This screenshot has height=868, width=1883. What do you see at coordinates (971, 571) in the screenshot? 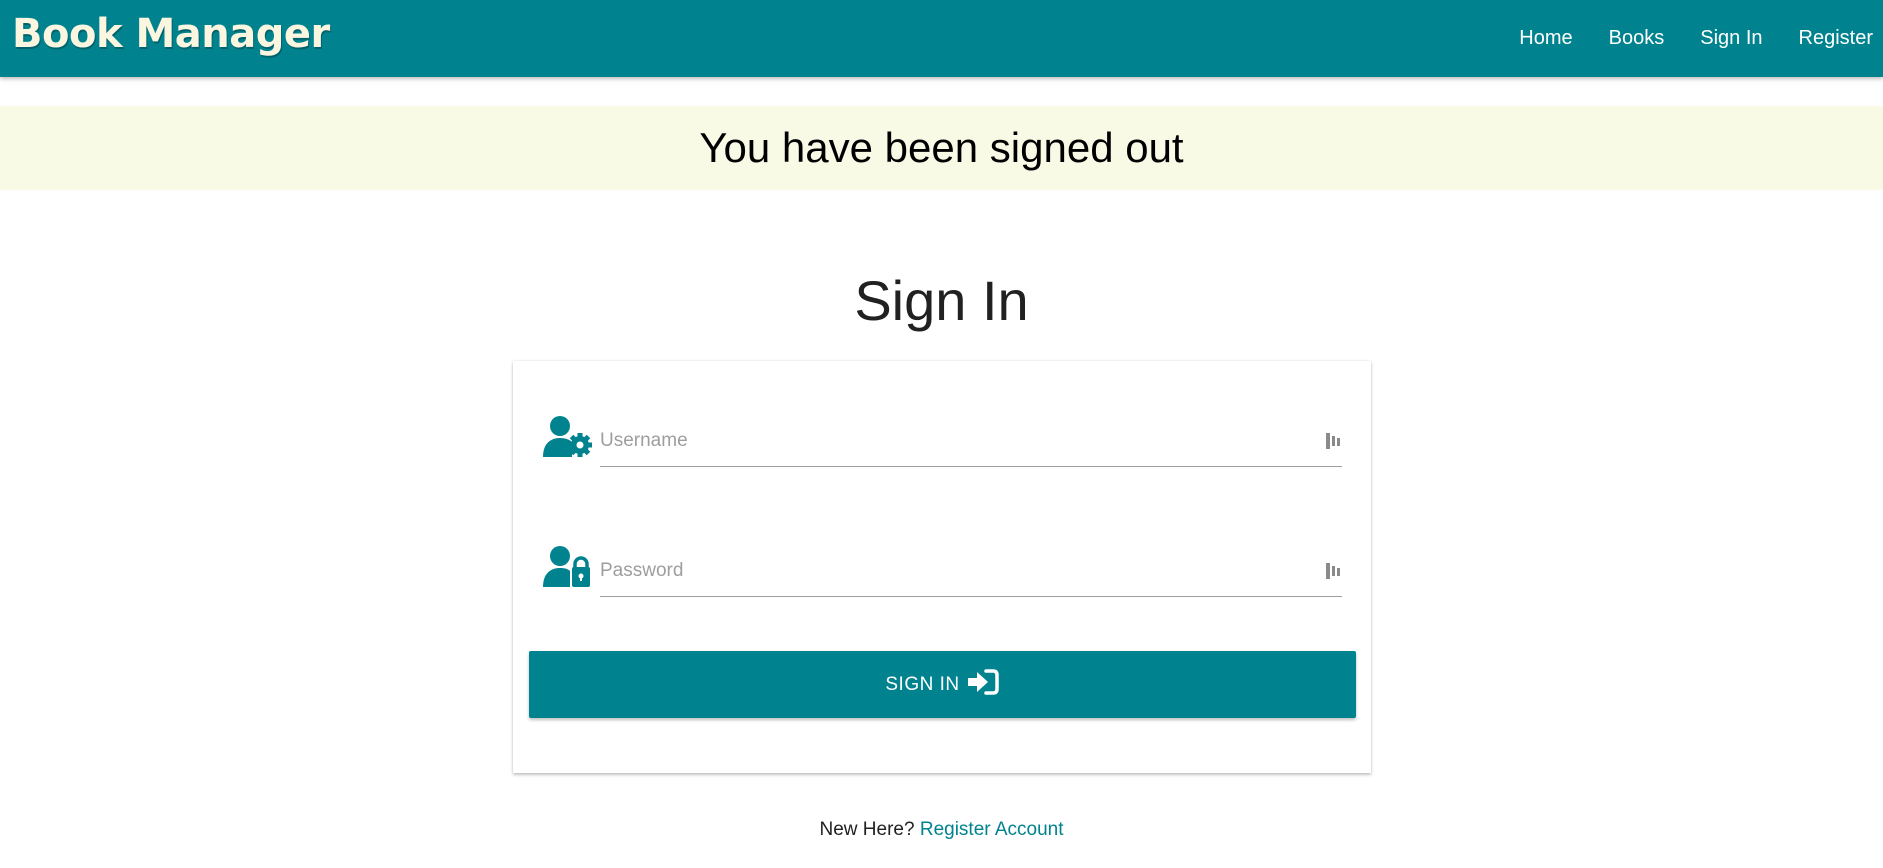
I see `password-input` at bounding box center [971, 571].